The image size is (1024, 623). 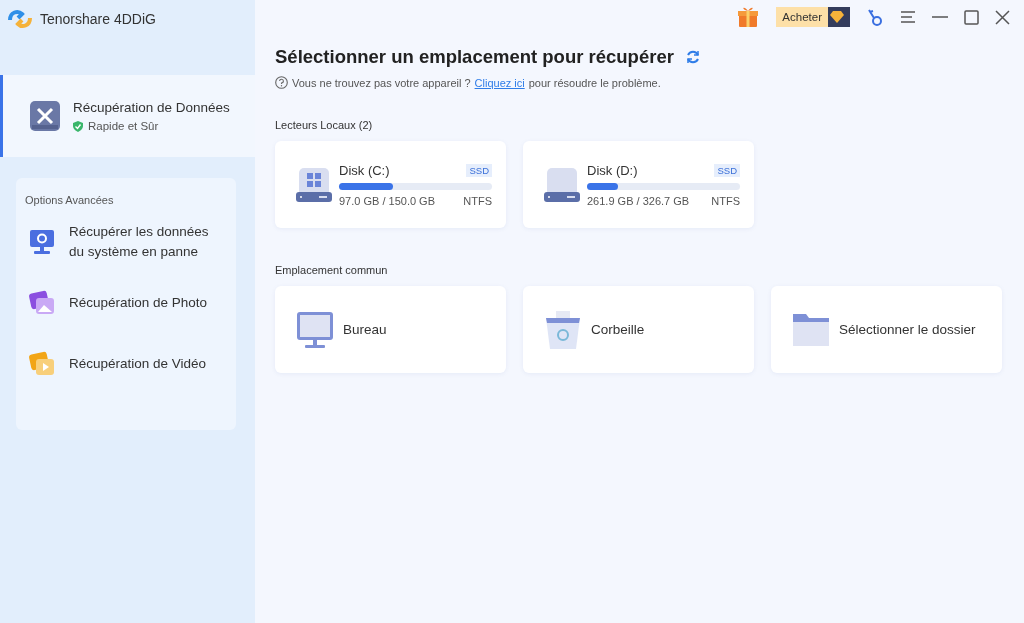 What do you see at coordinates (20, 19) in the screenshot?
I see `logo-icon` at bounding box center [20, 19].